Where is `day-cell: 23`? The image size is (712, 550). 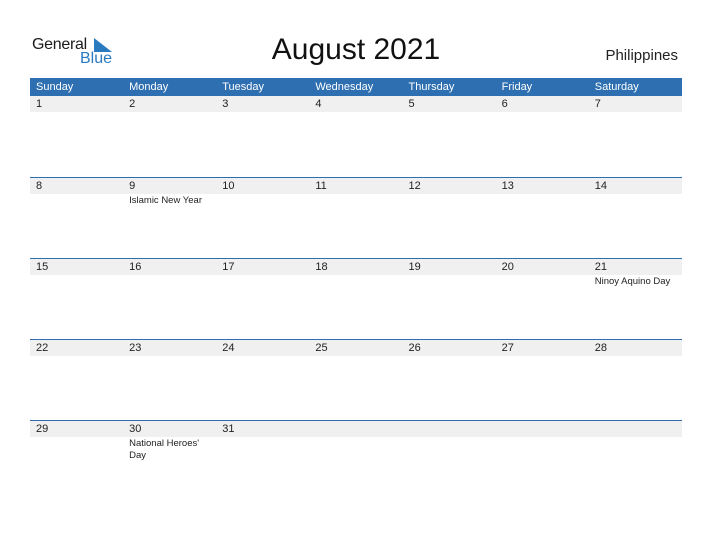
day-cell: 23 is located at coordinates (169, 348).